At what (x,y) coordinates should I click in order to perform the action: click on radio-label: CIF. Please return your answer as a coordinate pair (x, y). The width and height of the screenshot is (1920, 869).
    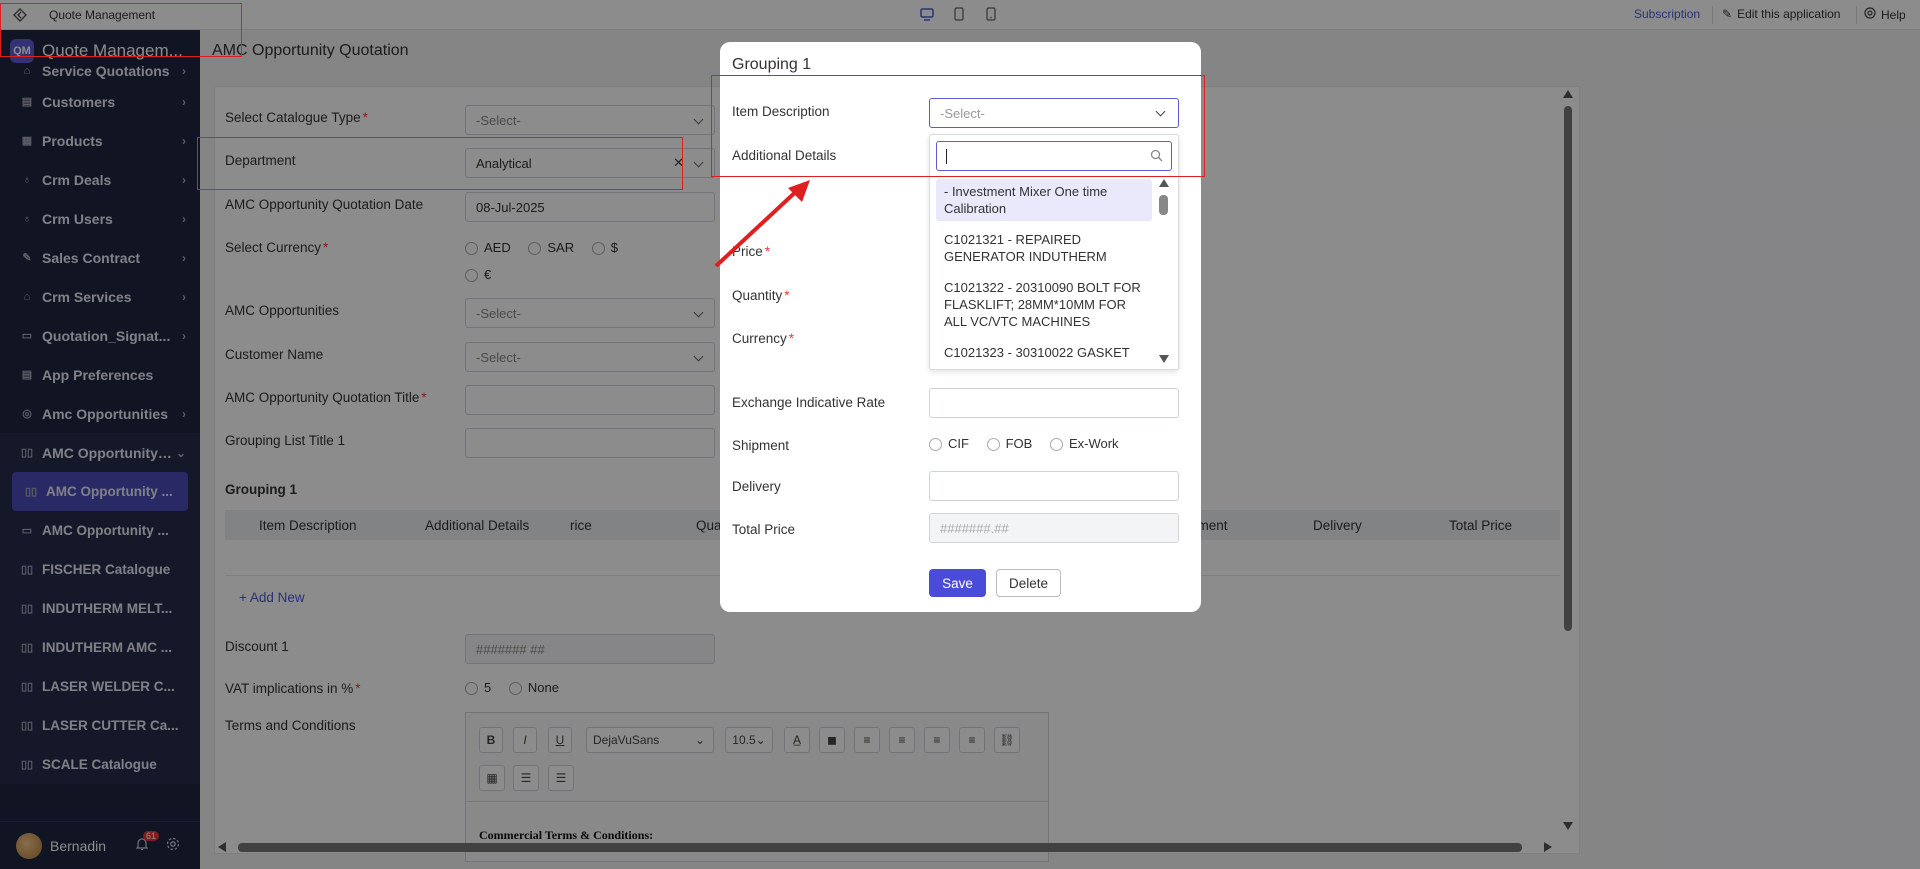
    Looking at the image, I should click on (958, 443).